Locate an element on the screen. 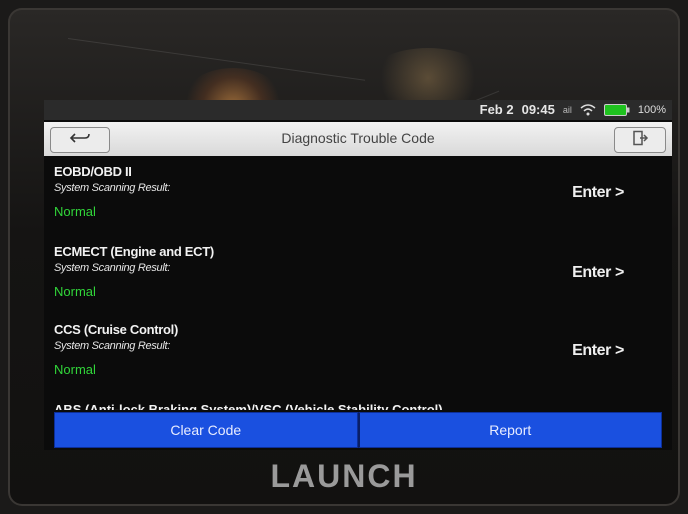 The width and height of the screenshot is (688, 514). status-date: Feb 2 is located at coordinates (496, 109).